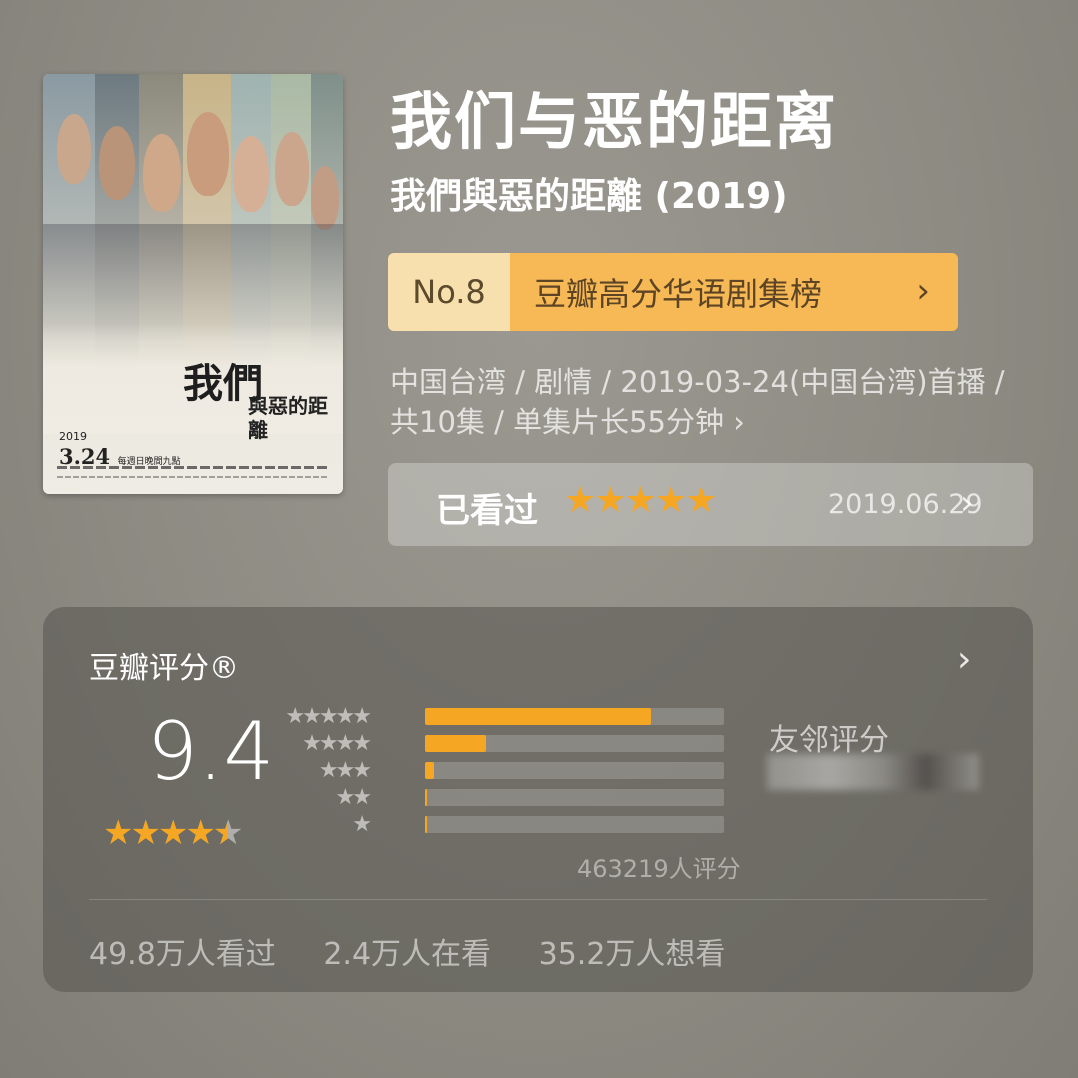 This screenshot has height=1078, width=1078. Describe the element at coordinates (211, 751) in the screenshot. I see `rating-score: 9.4` at that location.